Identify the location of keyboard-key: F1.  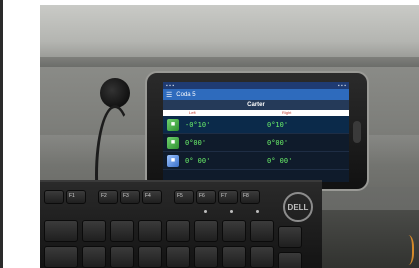
(76, 197).